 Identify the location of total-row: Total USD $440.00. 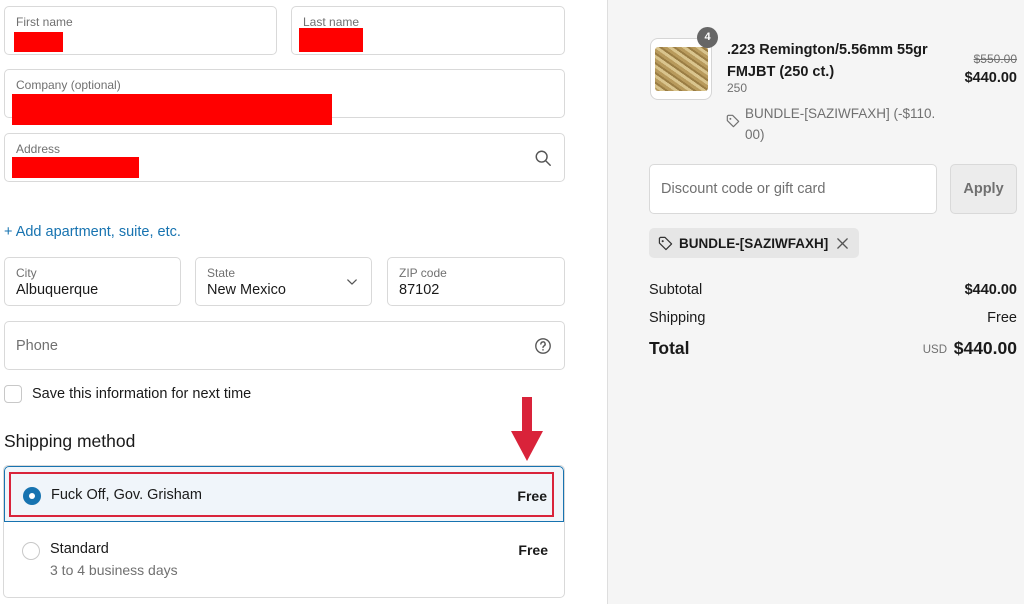
(833, 348).